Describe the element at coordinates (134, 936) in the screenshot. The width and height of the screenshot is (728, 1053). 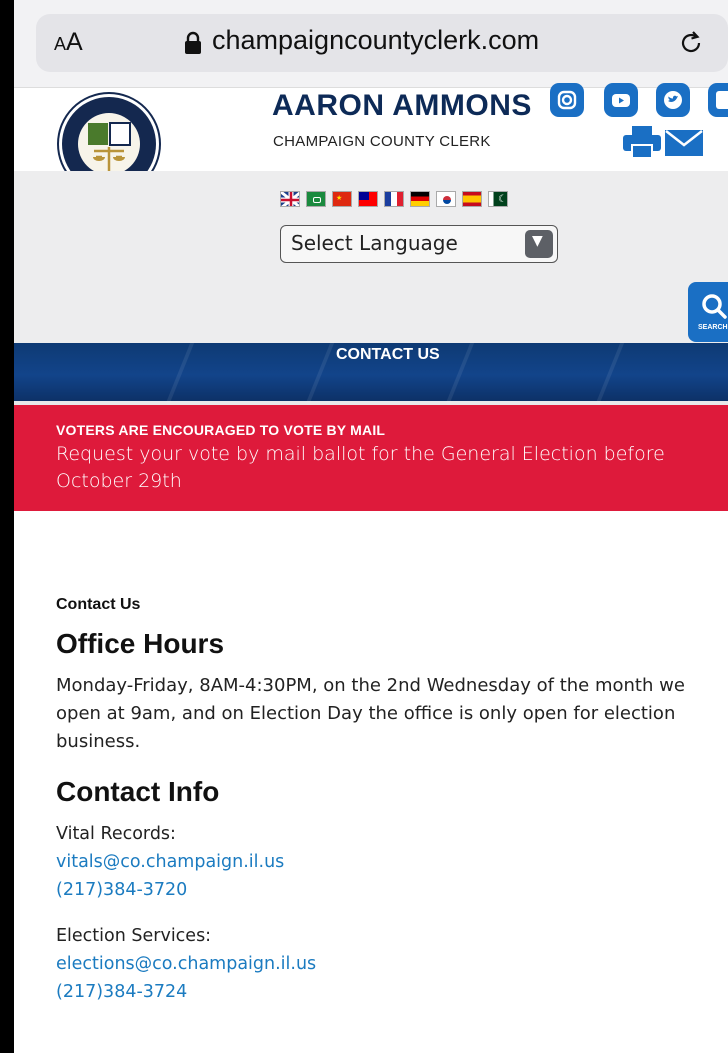
I see `contact-label: Election Services:` at that location.